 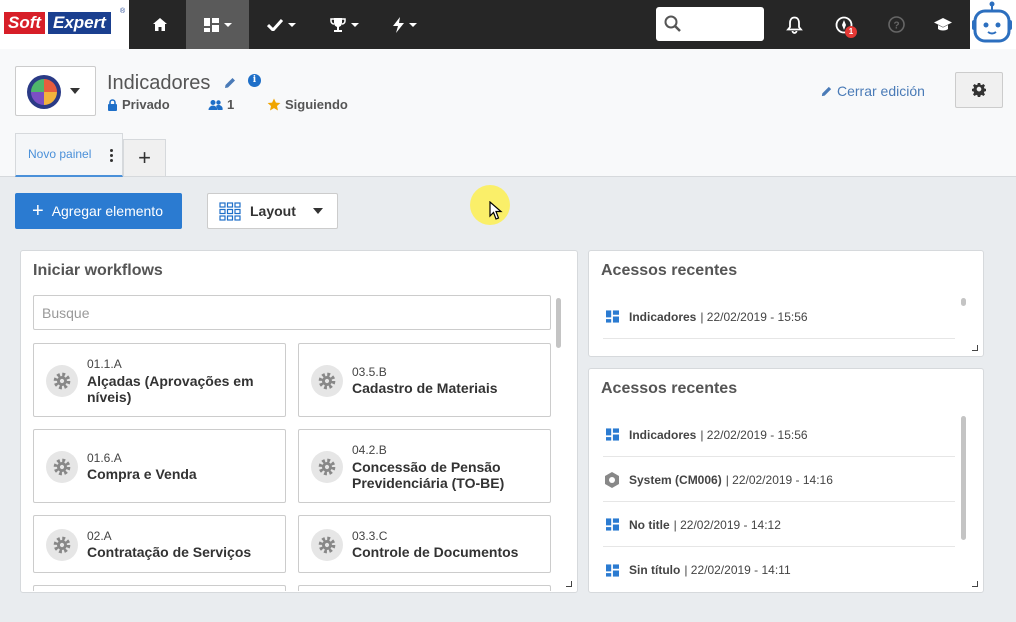 I want to click on tab-label: Novo painel, so click(x=60, y=154).